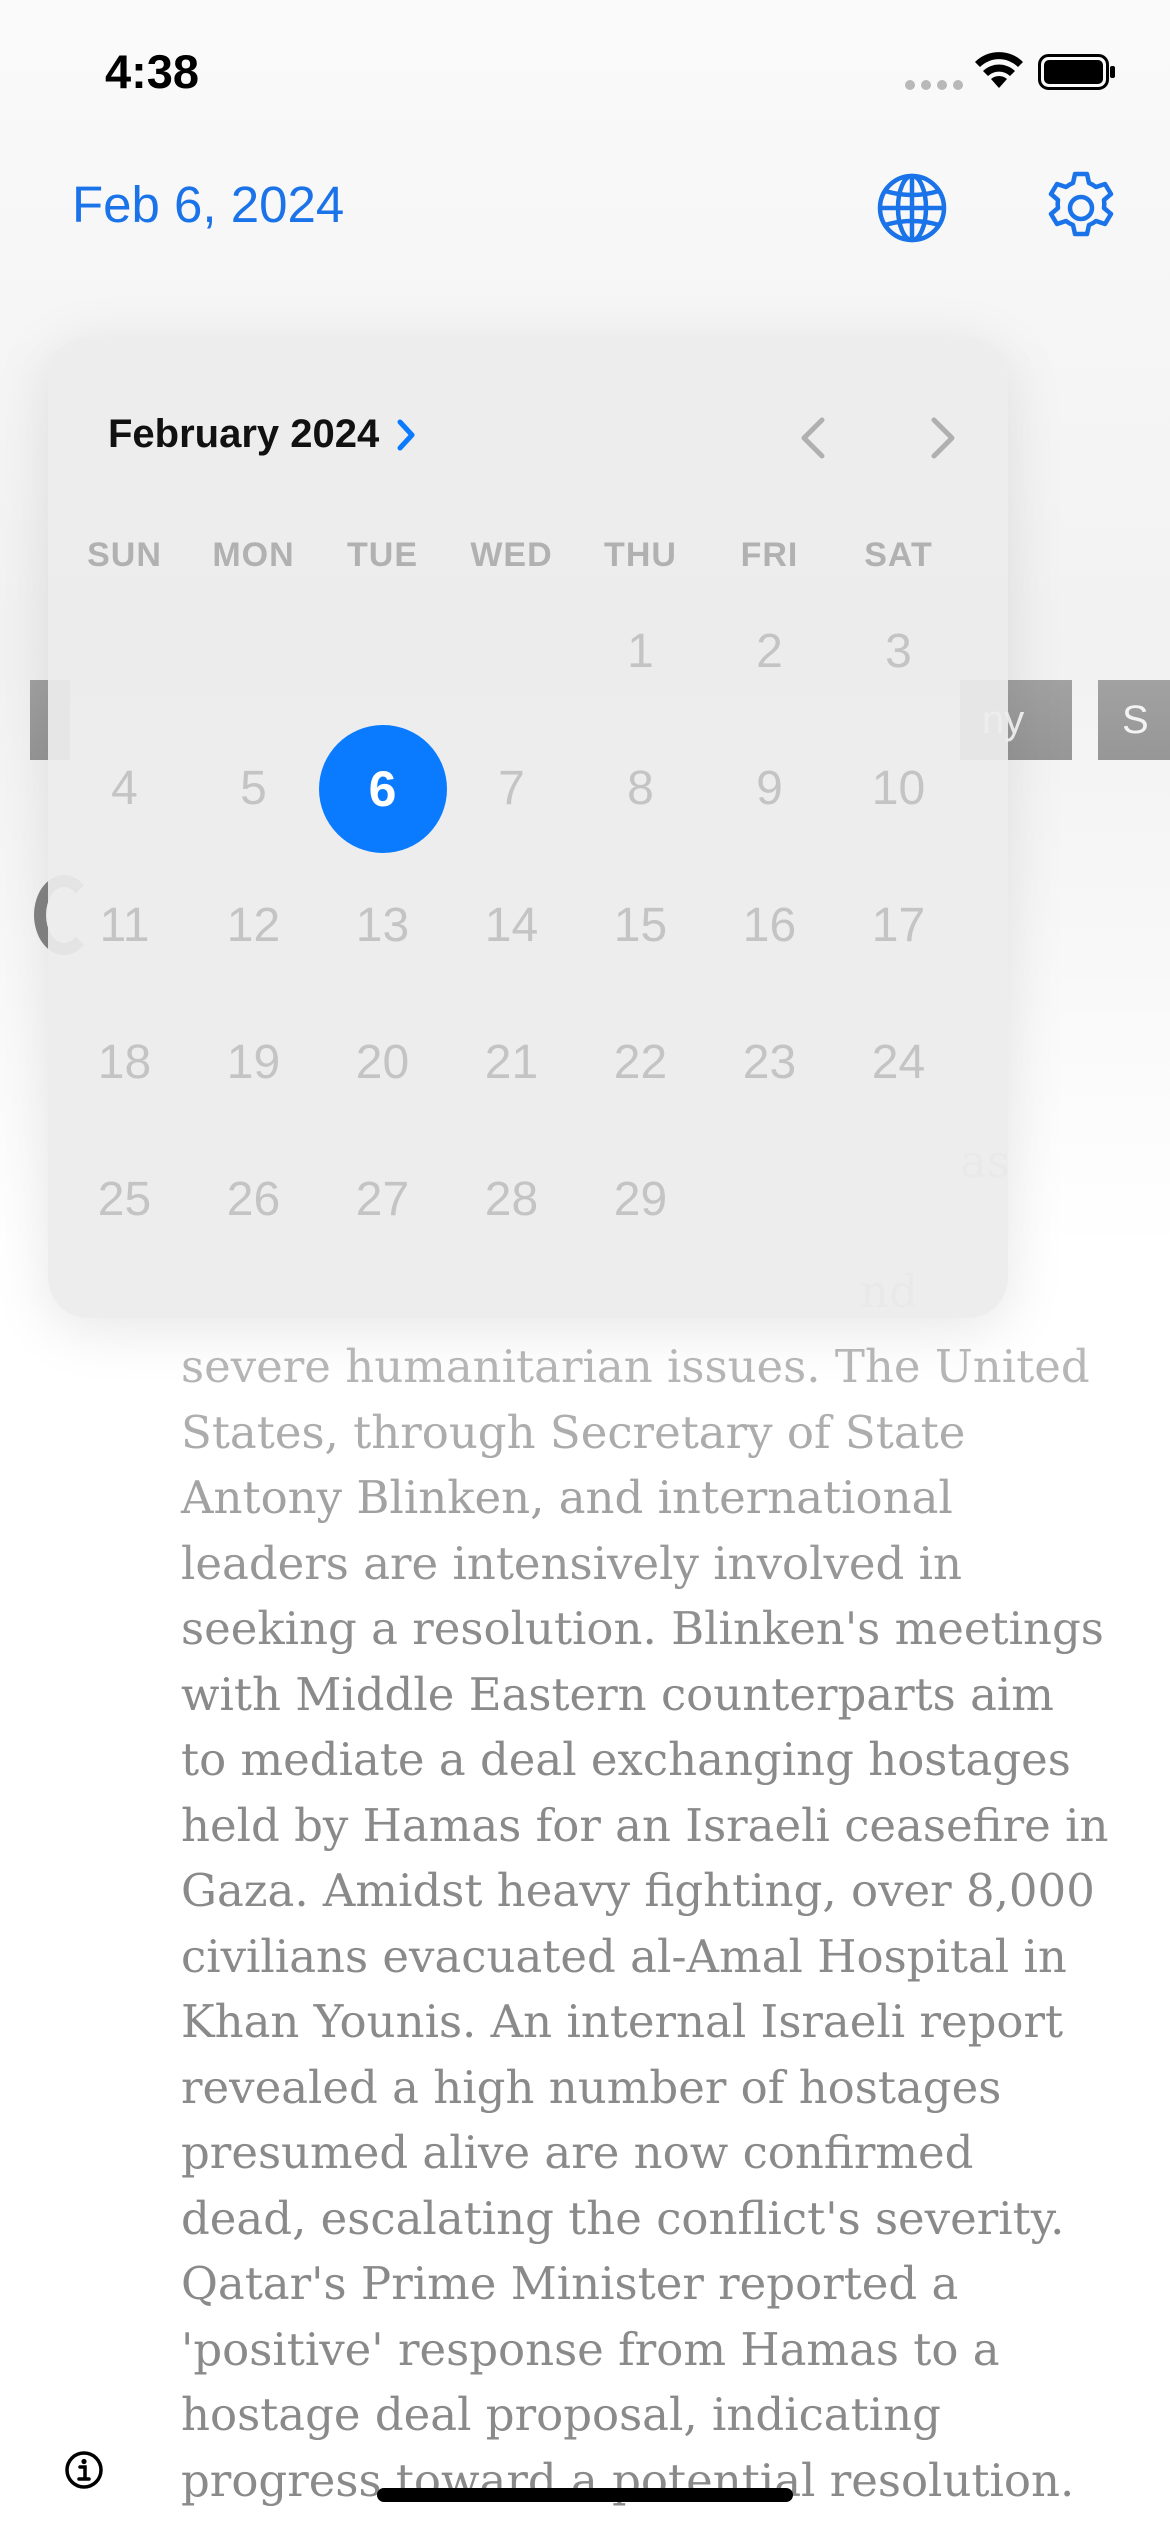 The width and height of the screenshot is (1170, 2532). What do you see at coordinates (382, 555) in the screenshot?
I see `weekday-label: TUE` at bounding box center [382, 555].